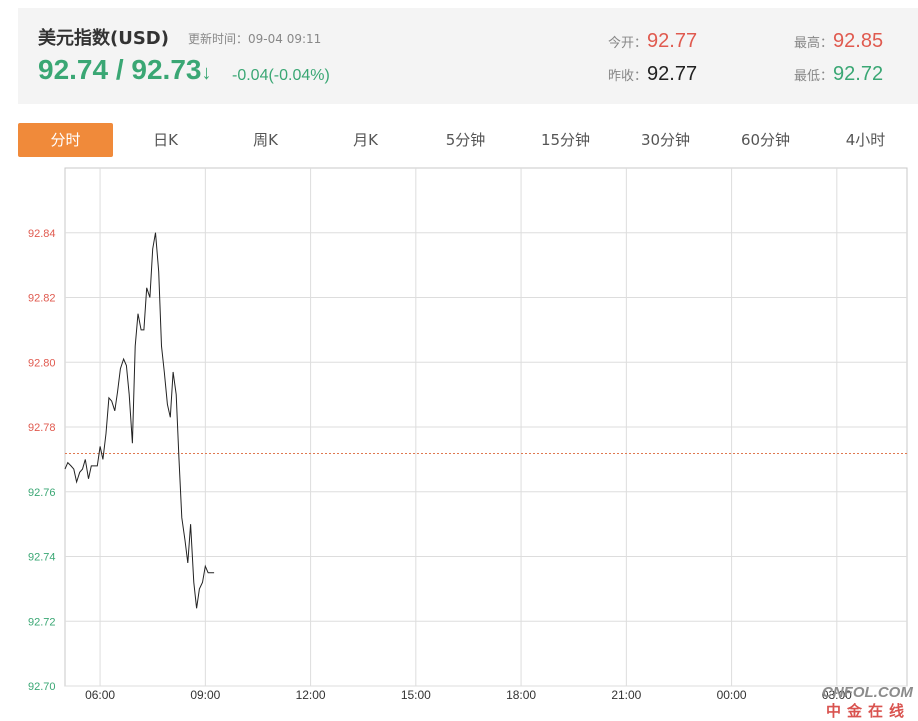 This screenshot has height=721, width=918. What do you see at coordinates (42, 363) in the screenshot?
I see `y-tick-label: 92.80` at bounding box center [42, 363].